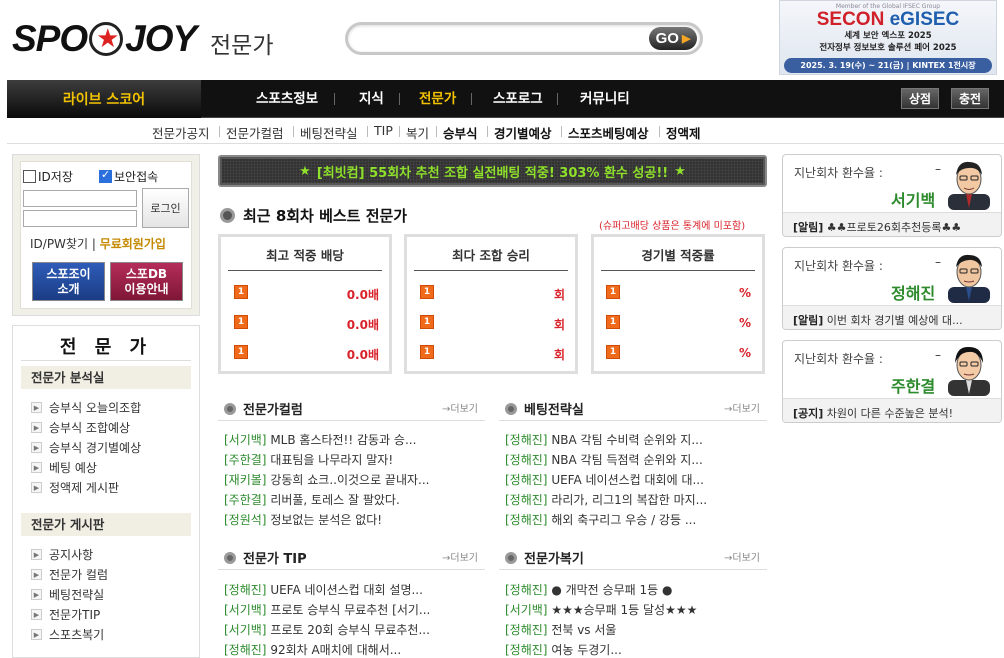 The width and height of the screenshot is (1004, 658). I want to click on menu-item: ▶ 승부식 조합예상, so click(80, 427).